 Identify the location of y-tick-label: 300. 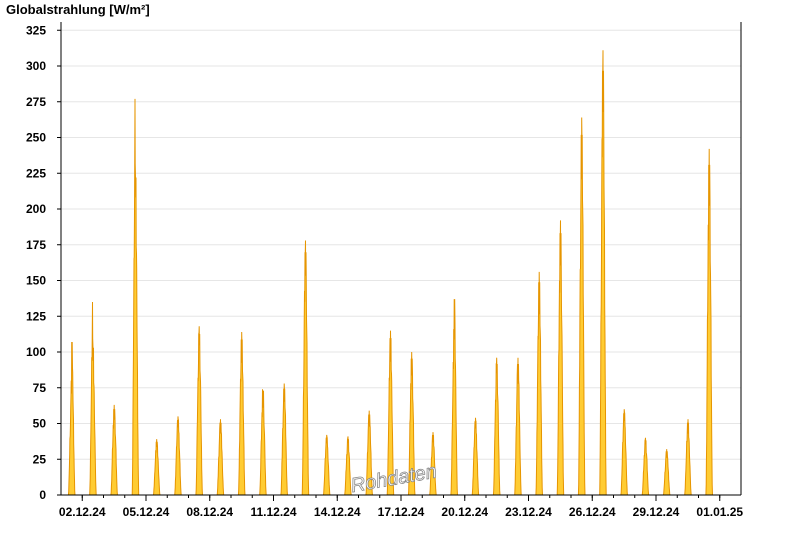
(36, 66).